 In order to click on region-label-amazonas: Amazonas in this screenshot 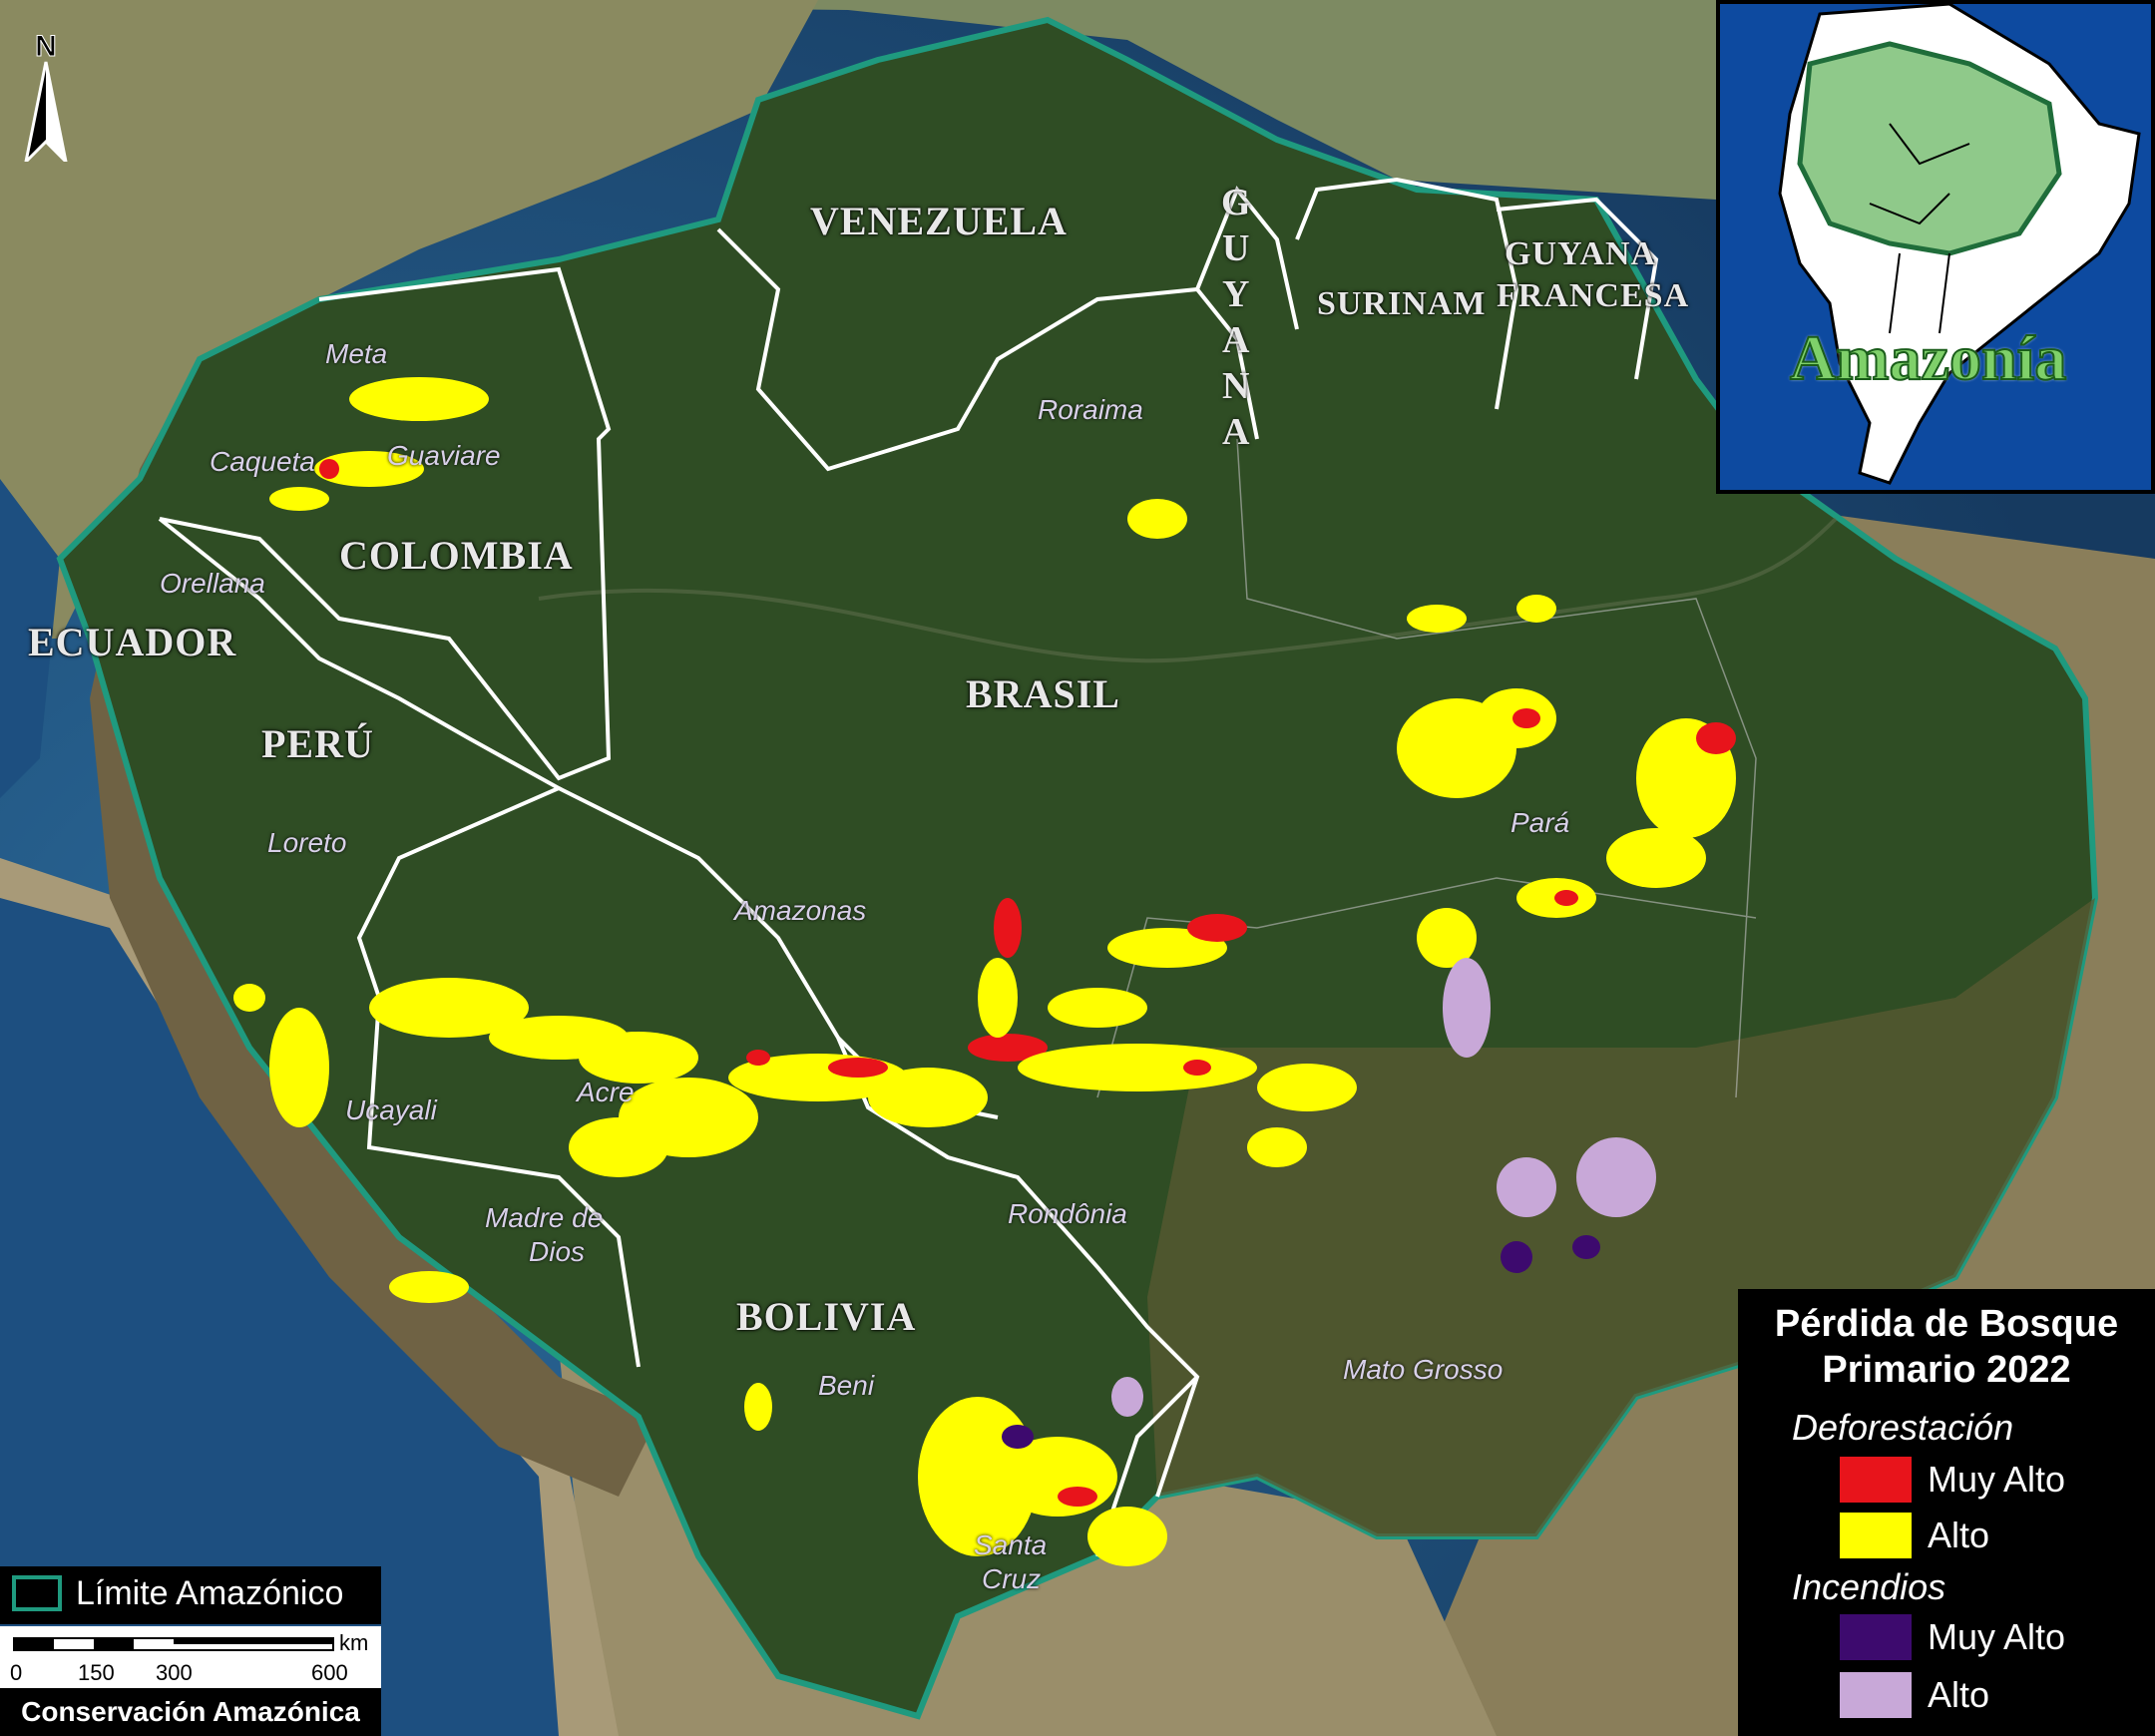, I will do `click(800, 910)`.